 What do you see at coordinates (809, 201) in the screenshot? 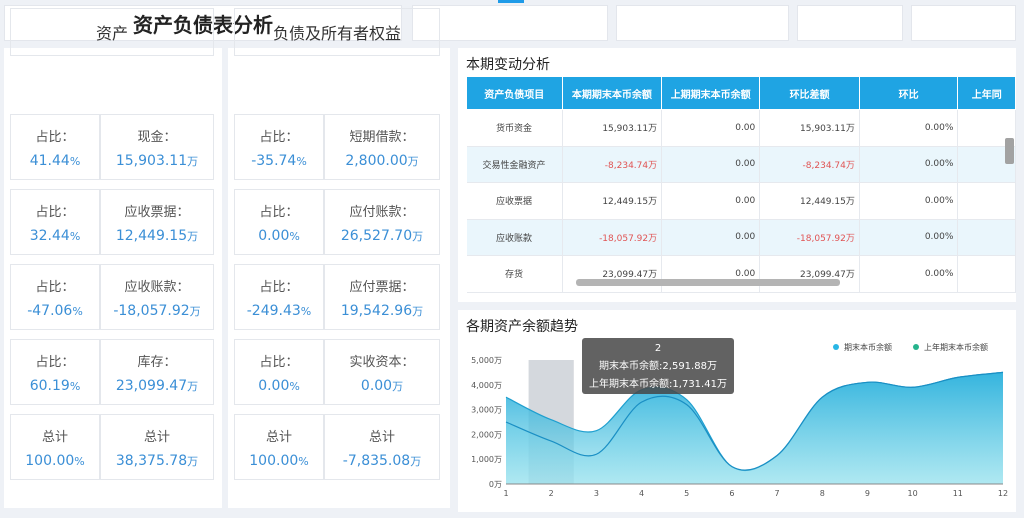
I see `table-cell: 12,449.15万` at bounding box center [809, 201].